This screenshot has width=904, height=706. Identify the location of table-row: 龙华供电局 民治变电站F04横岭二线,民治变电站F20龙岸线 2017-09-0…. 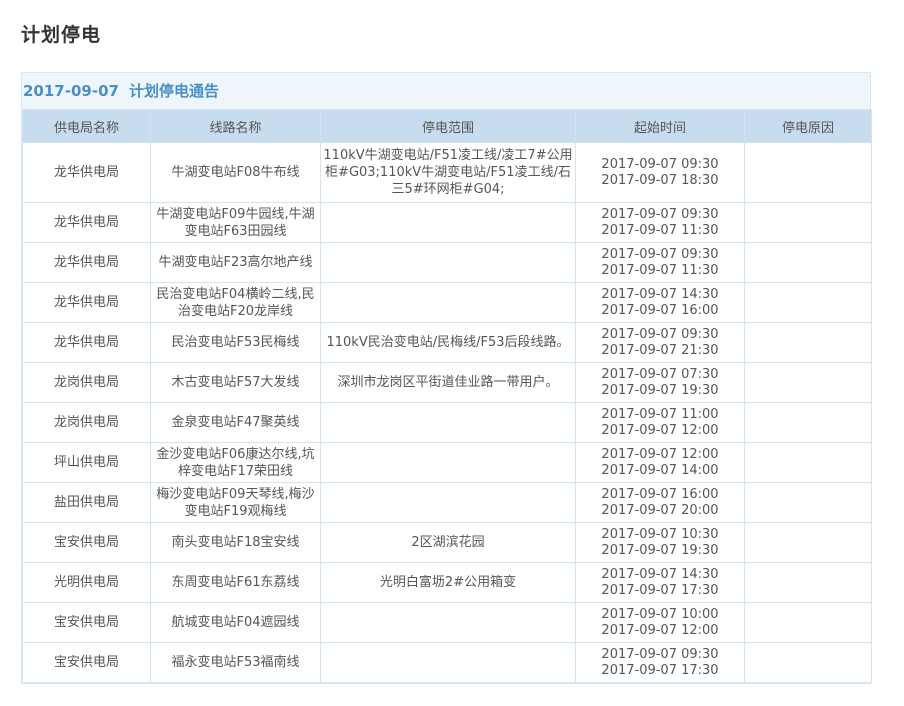
(447, 302).